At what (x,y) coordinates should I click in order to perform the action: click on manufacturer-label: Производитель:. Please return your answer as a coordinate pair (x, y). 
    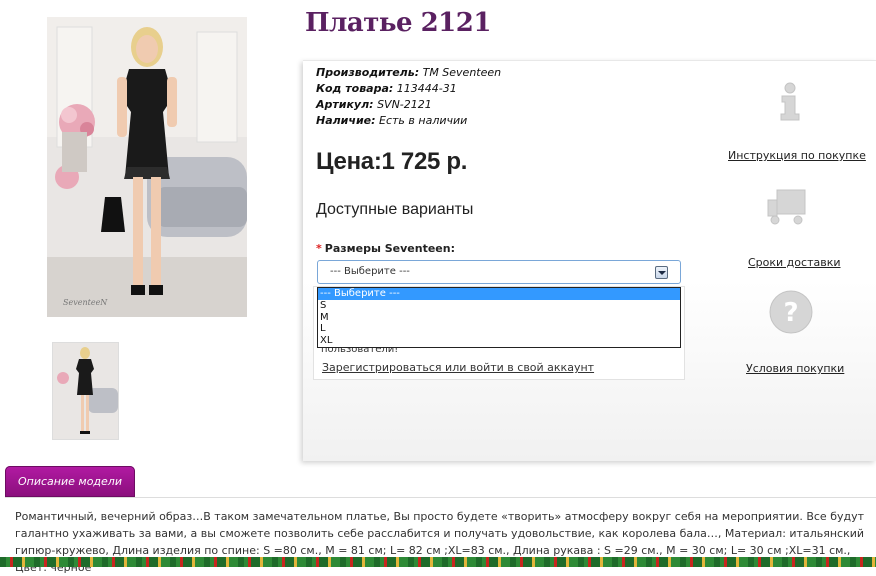
    Looking at the image, I should click on (368, 72).